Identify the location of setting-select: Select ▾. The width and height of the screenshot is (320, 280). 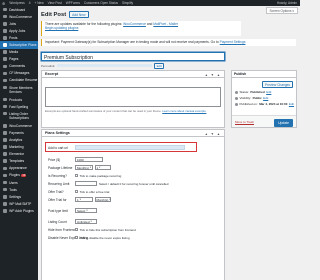
(86, 210).